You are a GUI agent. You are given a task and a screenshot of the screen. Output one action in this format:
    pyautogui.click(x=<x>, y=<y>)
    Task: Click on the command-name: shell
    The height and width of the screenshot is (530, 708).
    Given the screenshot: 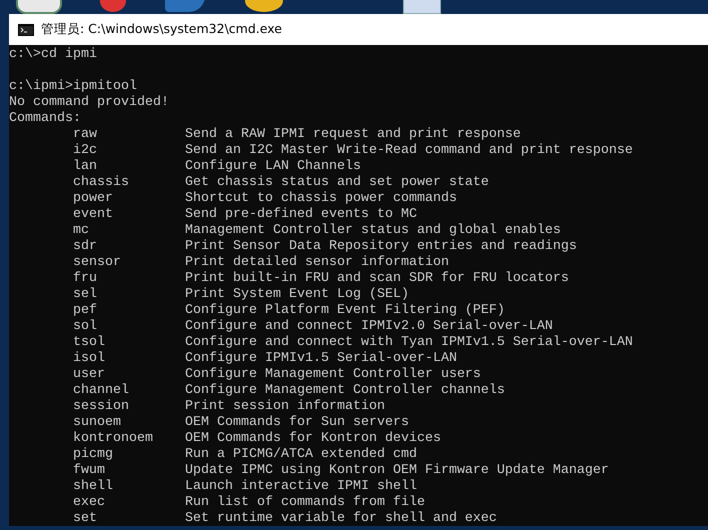 What is the action you would take?
    pyautogui.click(x=93, y=487)
    